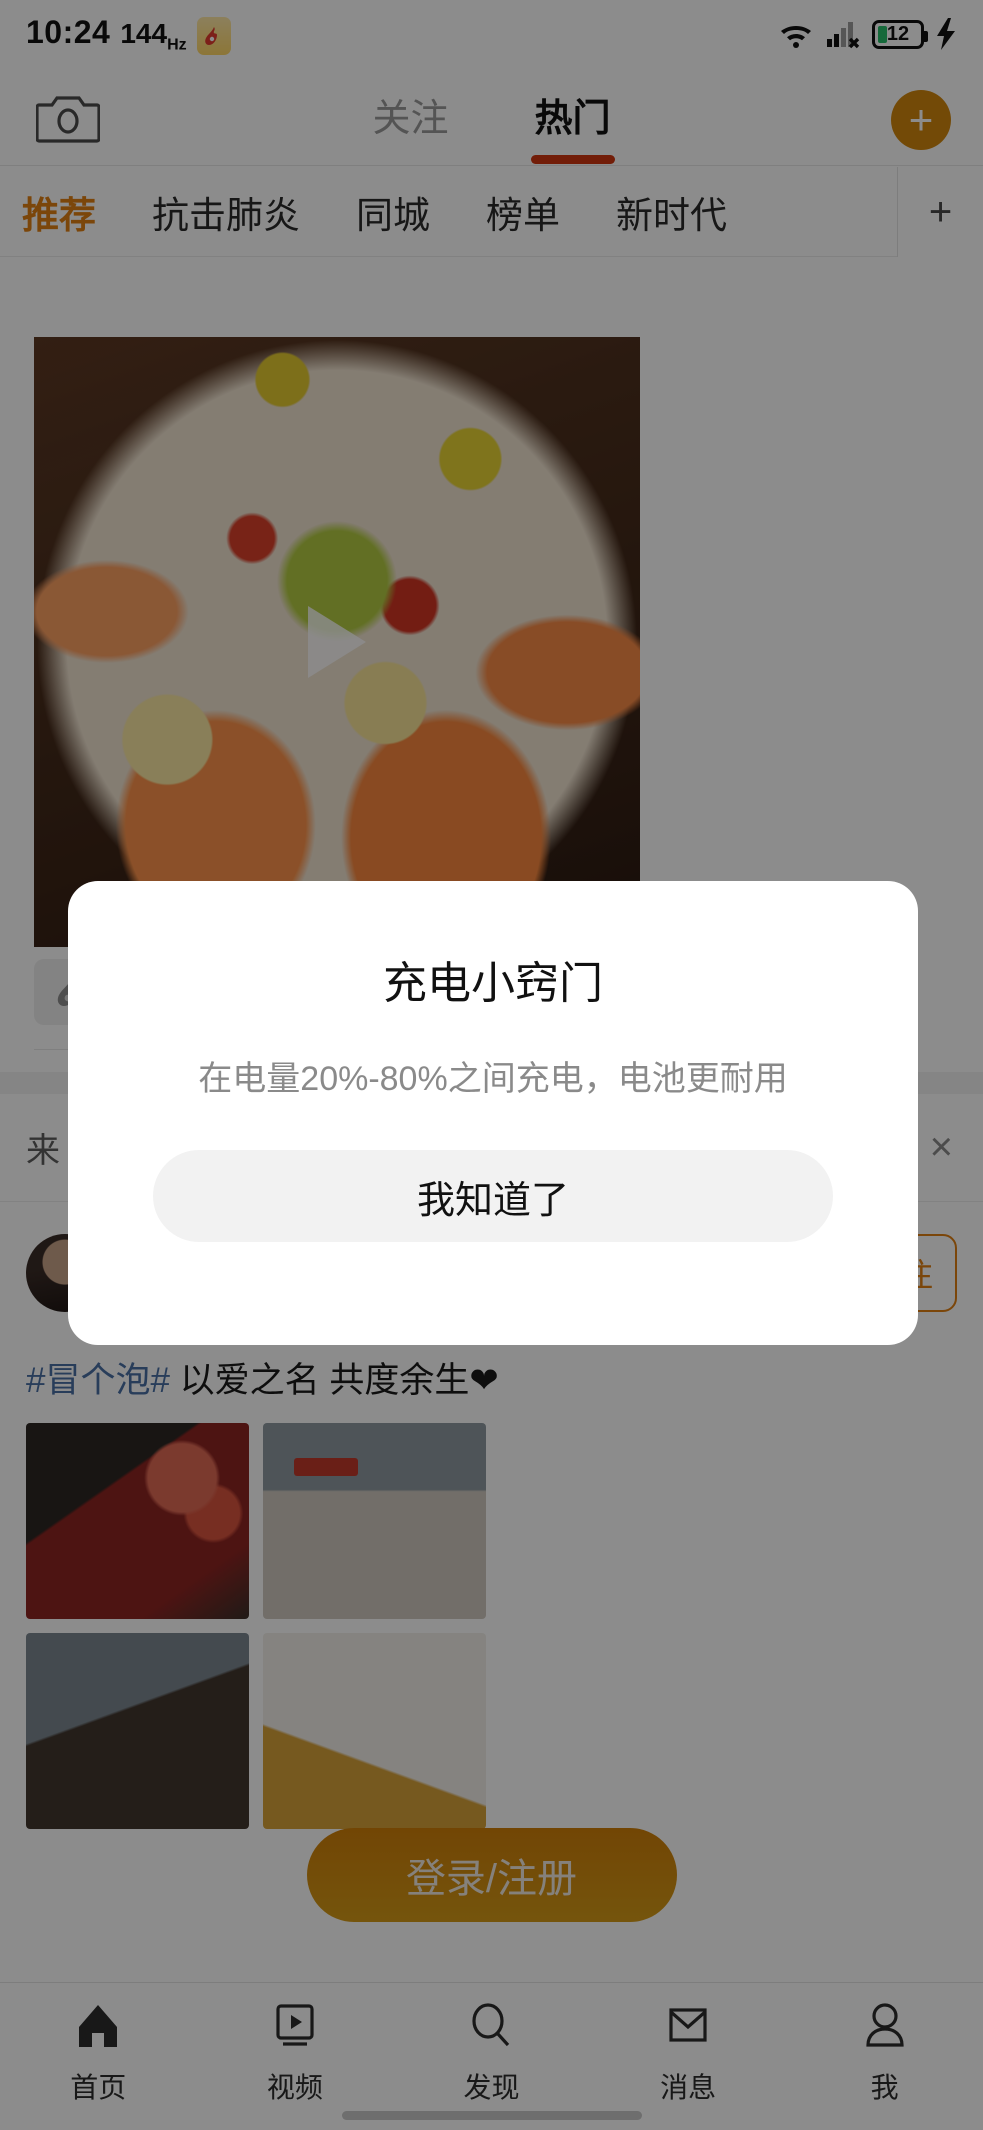  I want to click on dialog-title: 充电小窍门, so click(493, 983).